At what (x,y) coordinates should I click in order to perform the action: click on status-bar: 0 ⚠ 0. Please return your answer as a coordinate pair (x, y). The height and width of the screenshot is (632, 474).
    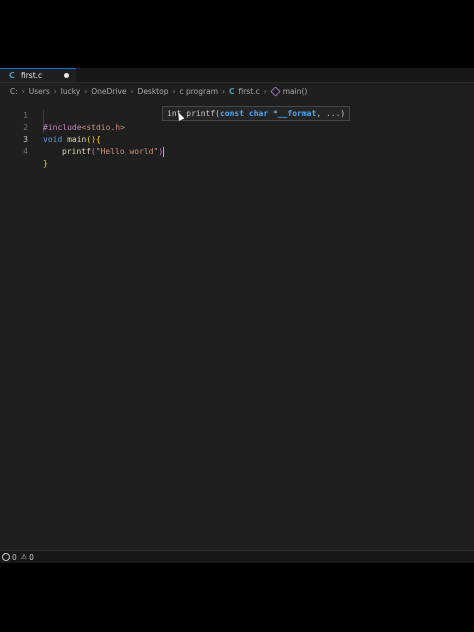
    Looking at the image, I should click on (237, 556).